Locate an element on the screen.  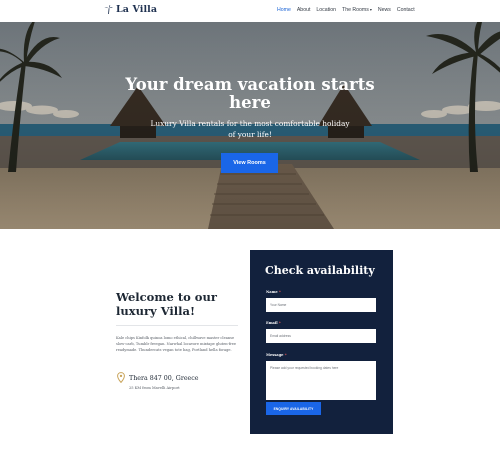
view-rooms-button: View Rooms is located at coordinates (249, 163).